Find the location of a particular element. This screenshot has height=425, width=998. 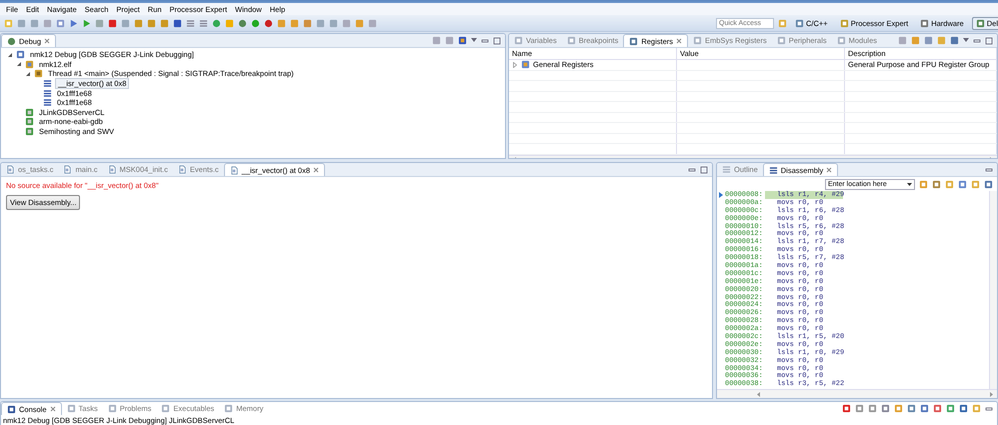

disassembly-icon is located at coordinates (773, 170).